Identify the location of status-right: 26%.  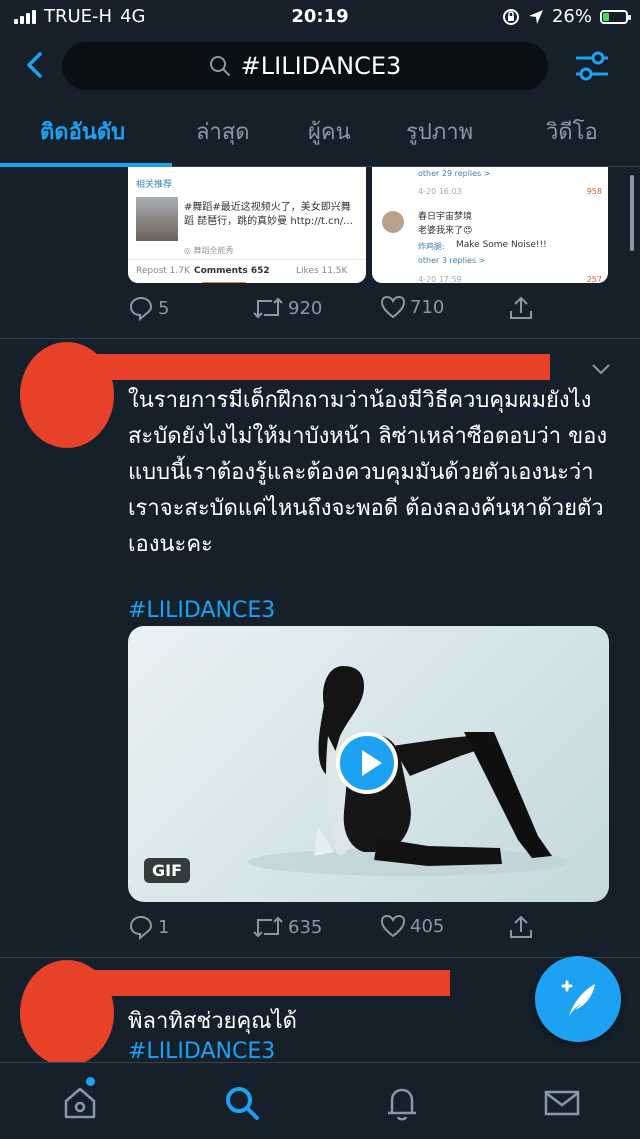
(566, 16).